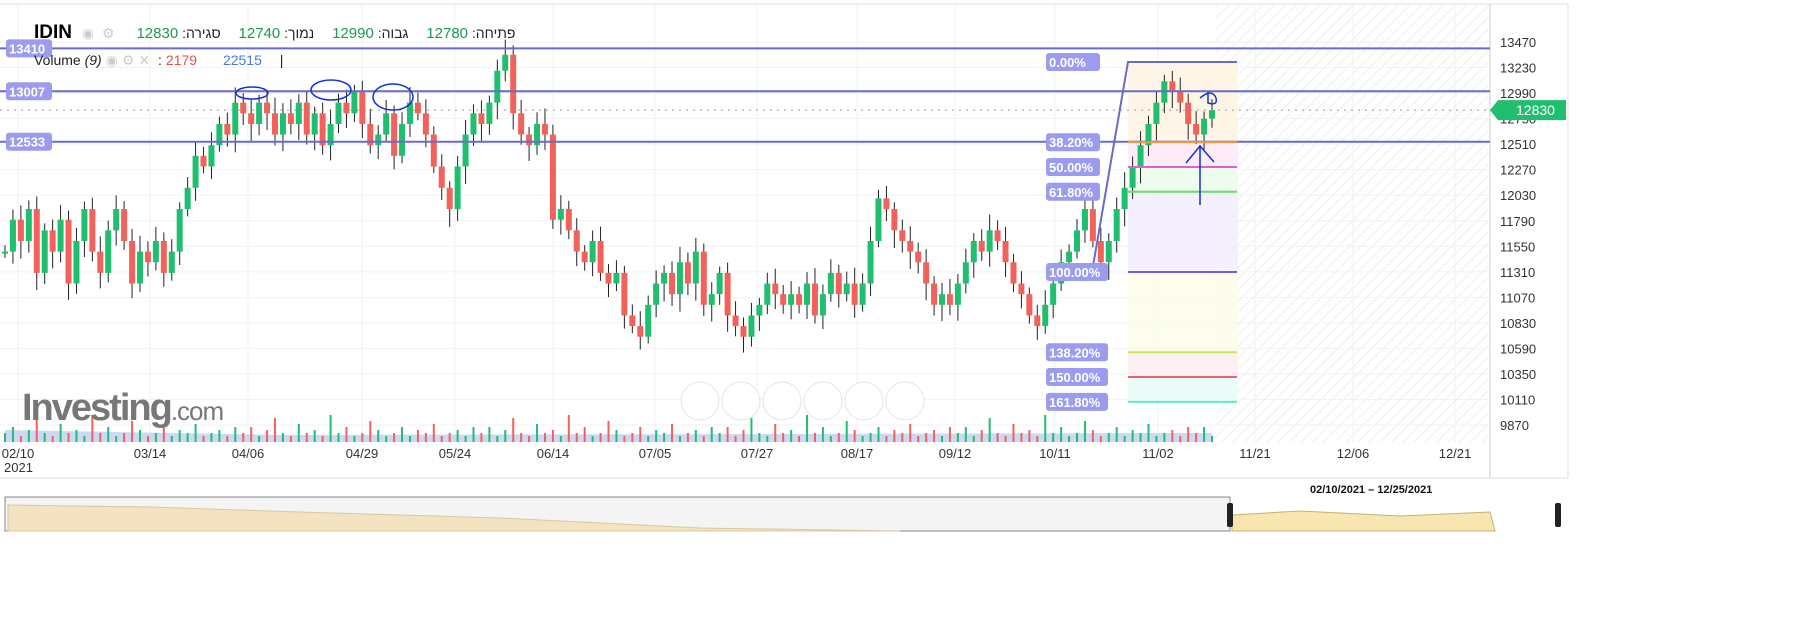  Describe the element at coordinates (700, 401) in the screenshot. I see `arrow-left-icon` at that location.